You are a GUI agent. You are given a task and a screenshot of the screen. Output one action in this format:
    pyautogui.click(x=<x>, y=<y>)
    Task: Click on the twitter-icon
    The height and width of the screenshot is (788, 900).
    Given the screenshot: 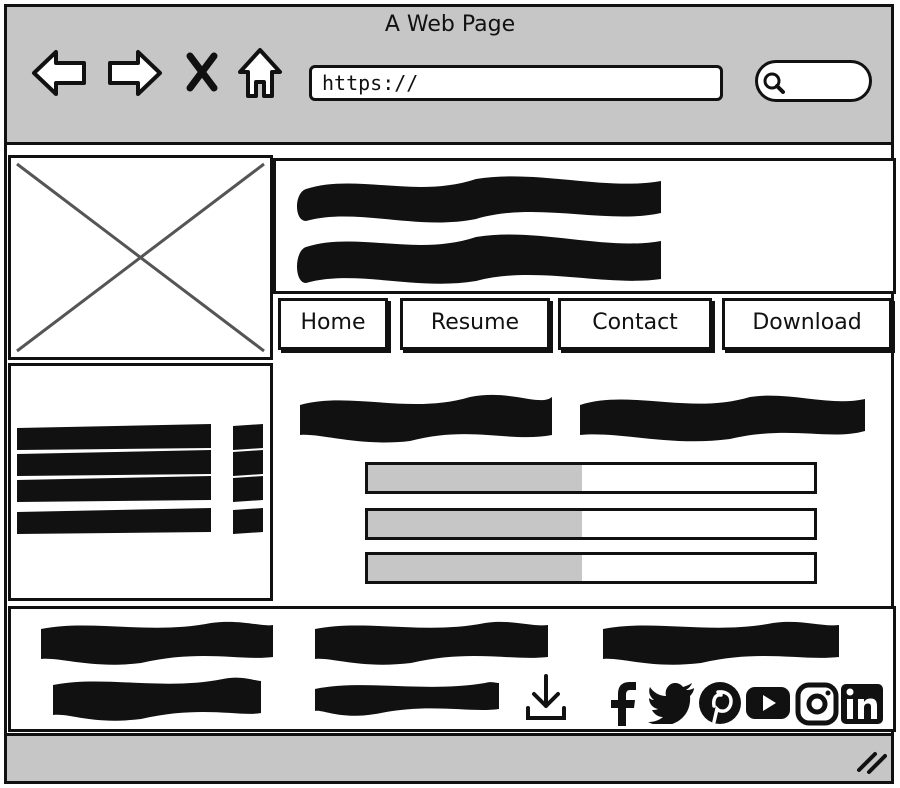 What is the action you would take?
    pyautogui.click(x=672, y=703)
    